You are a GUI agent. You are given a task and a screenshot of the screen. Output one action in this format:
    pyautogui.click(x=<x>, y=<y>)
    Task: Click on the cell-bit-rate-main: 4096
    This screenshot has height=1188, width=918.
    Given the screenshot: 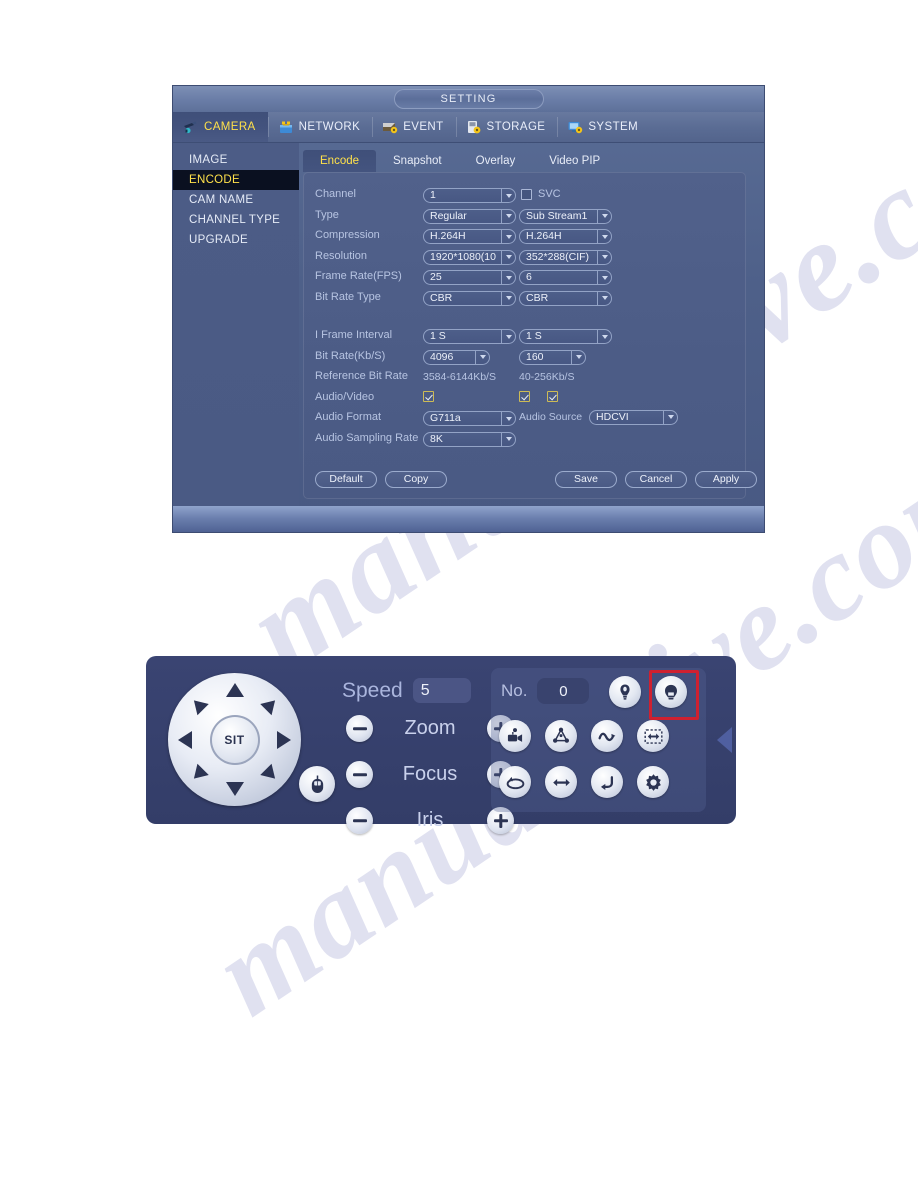 What is the action you would take?
    pyautogui.click(x=471, y=356)
    